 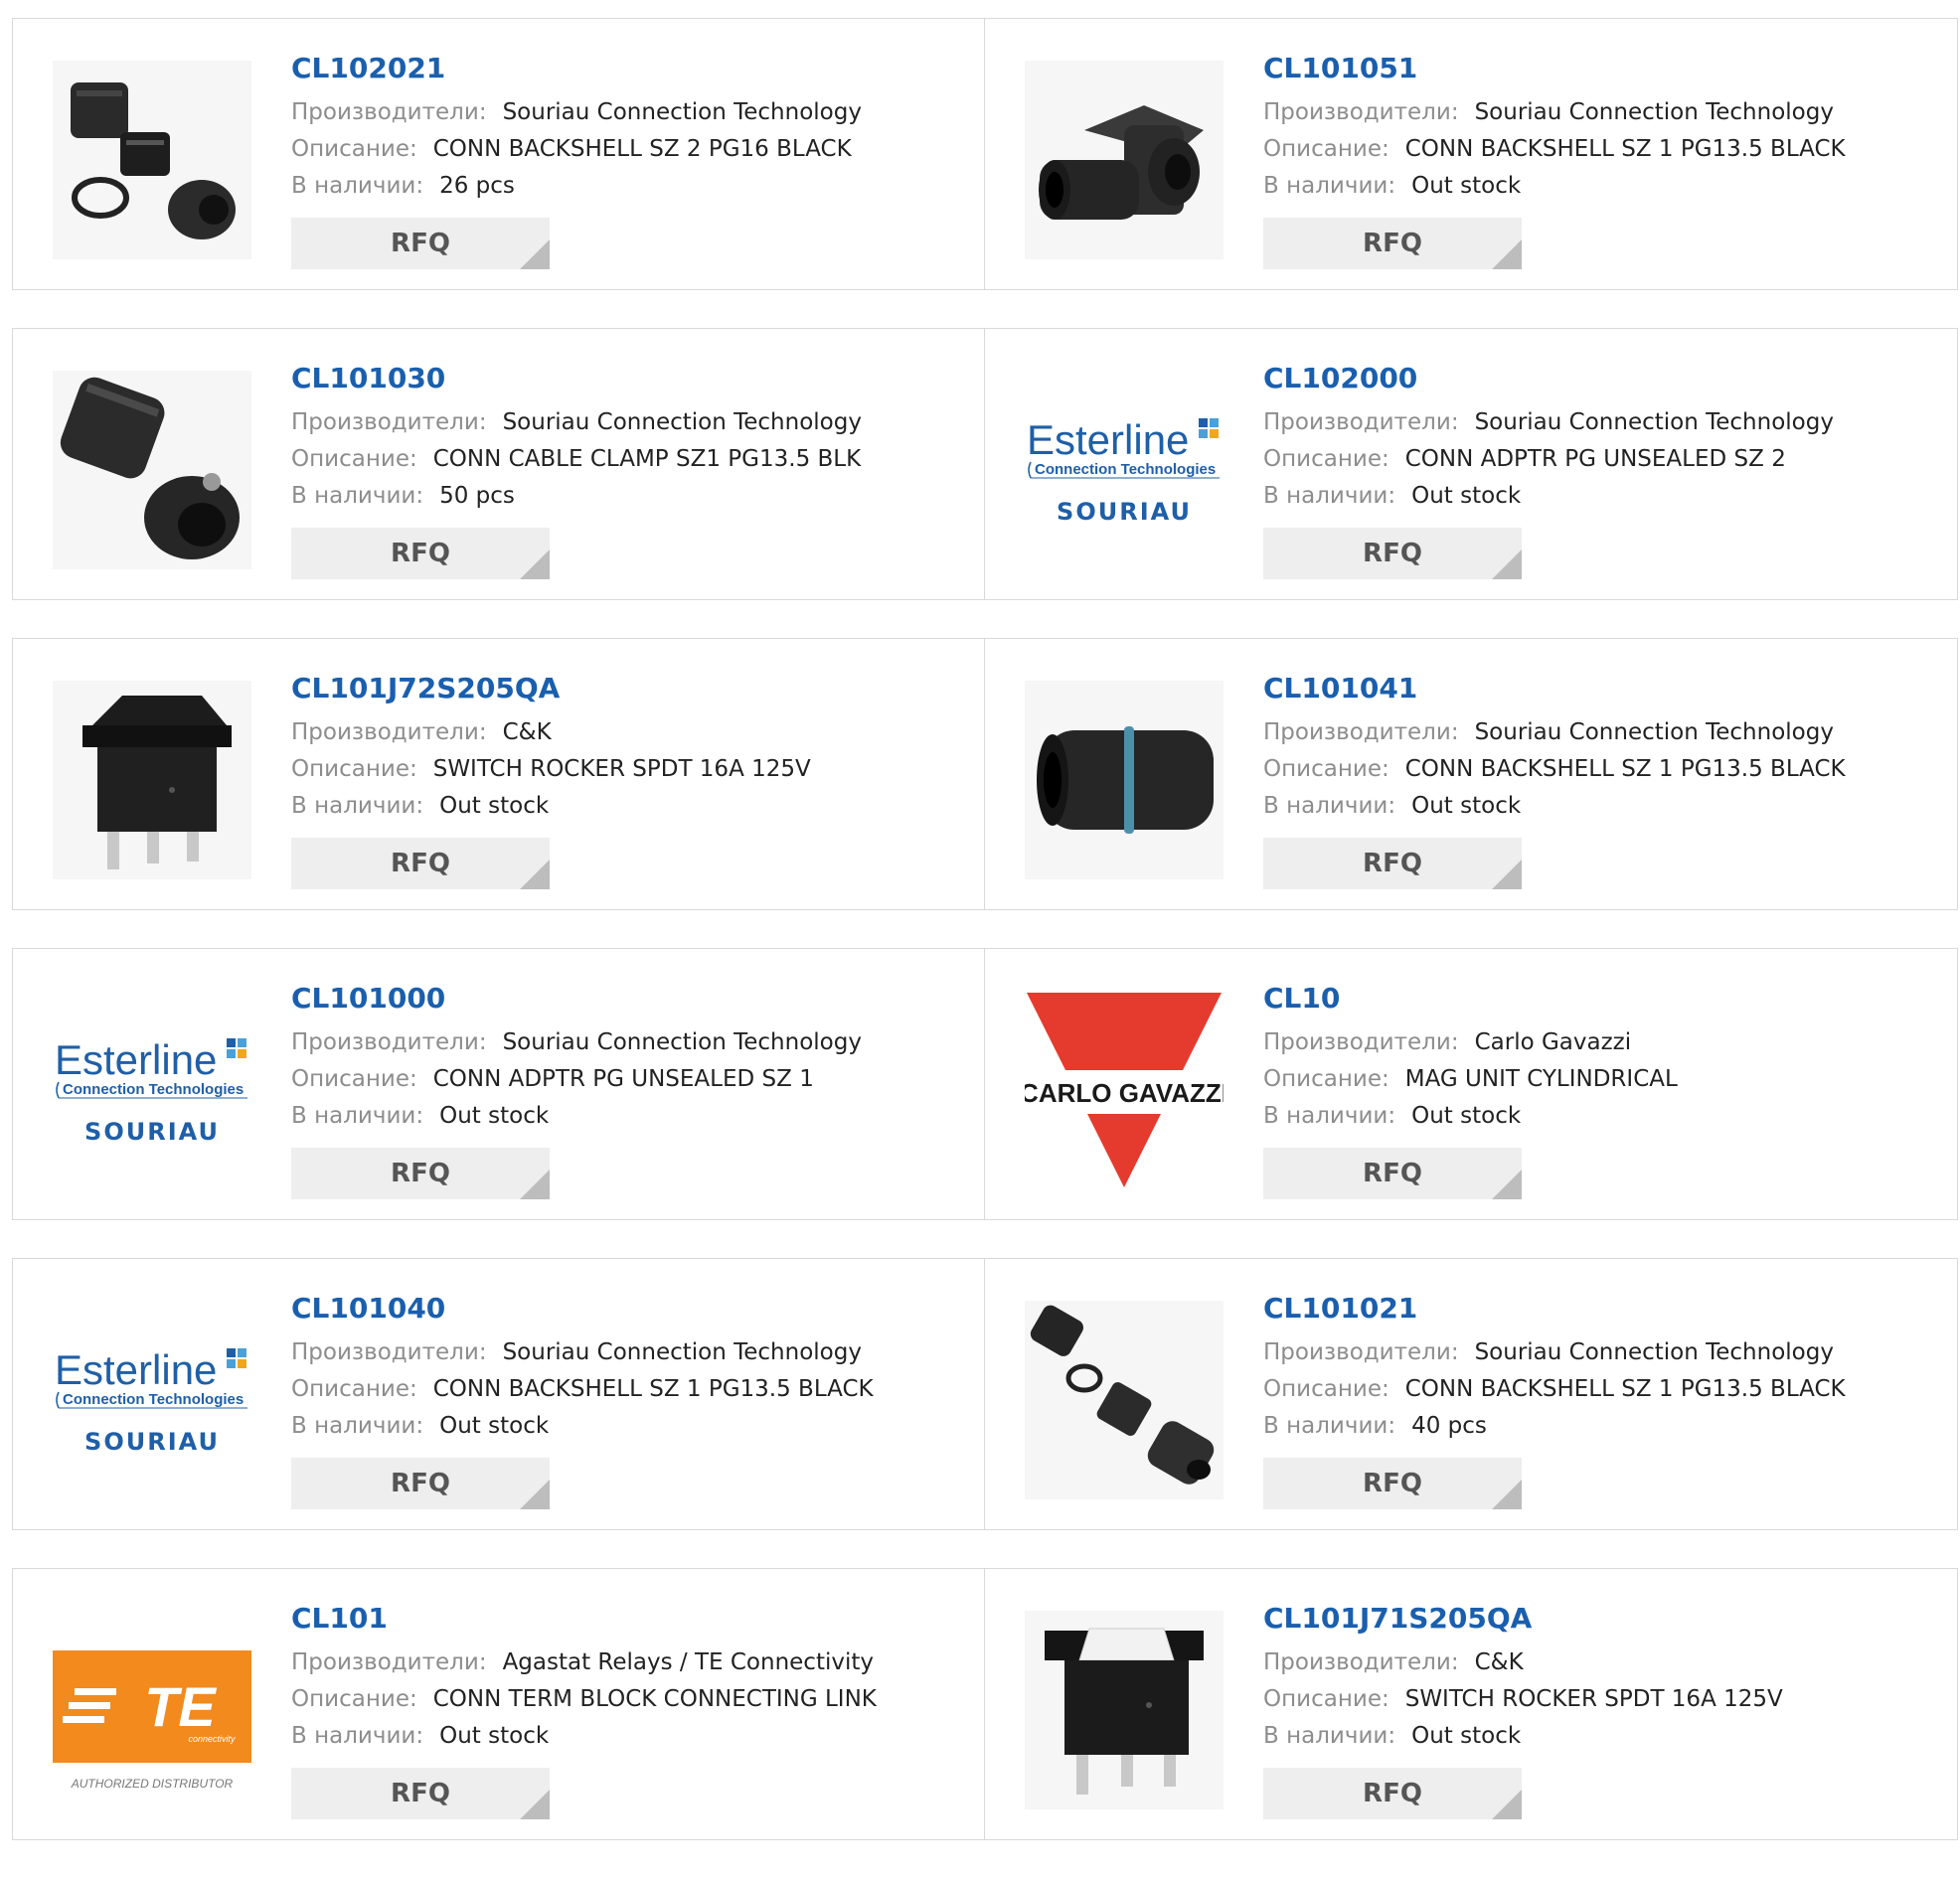 What do you see at coordinates (1125, 1710) in the screenshot?
I see `white-rocker-switch-photo` at bounding box center [1125, 1710].